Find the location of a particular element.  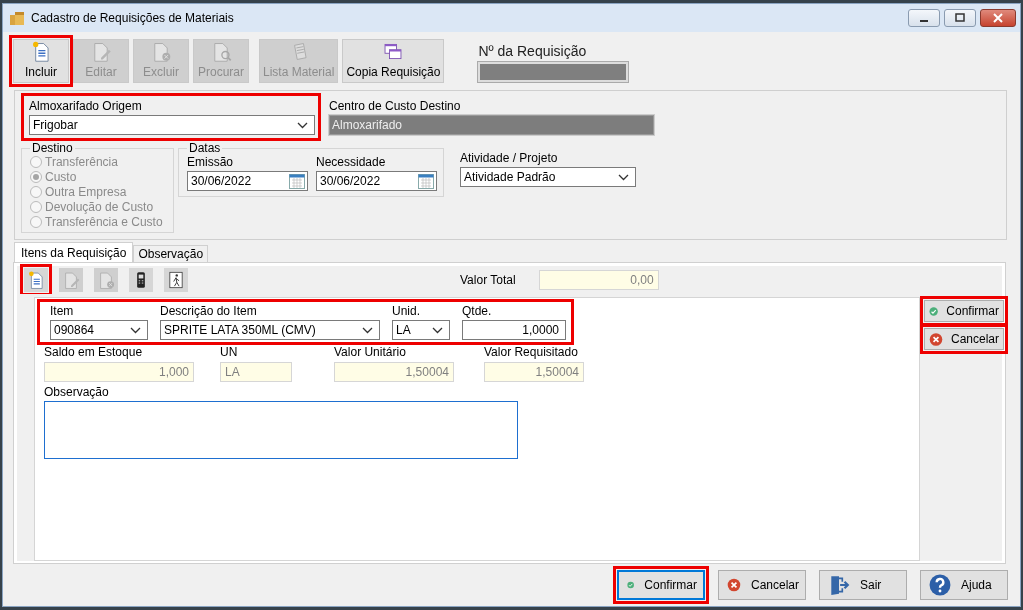

field-label: Item is located at coordinates (62, 311).